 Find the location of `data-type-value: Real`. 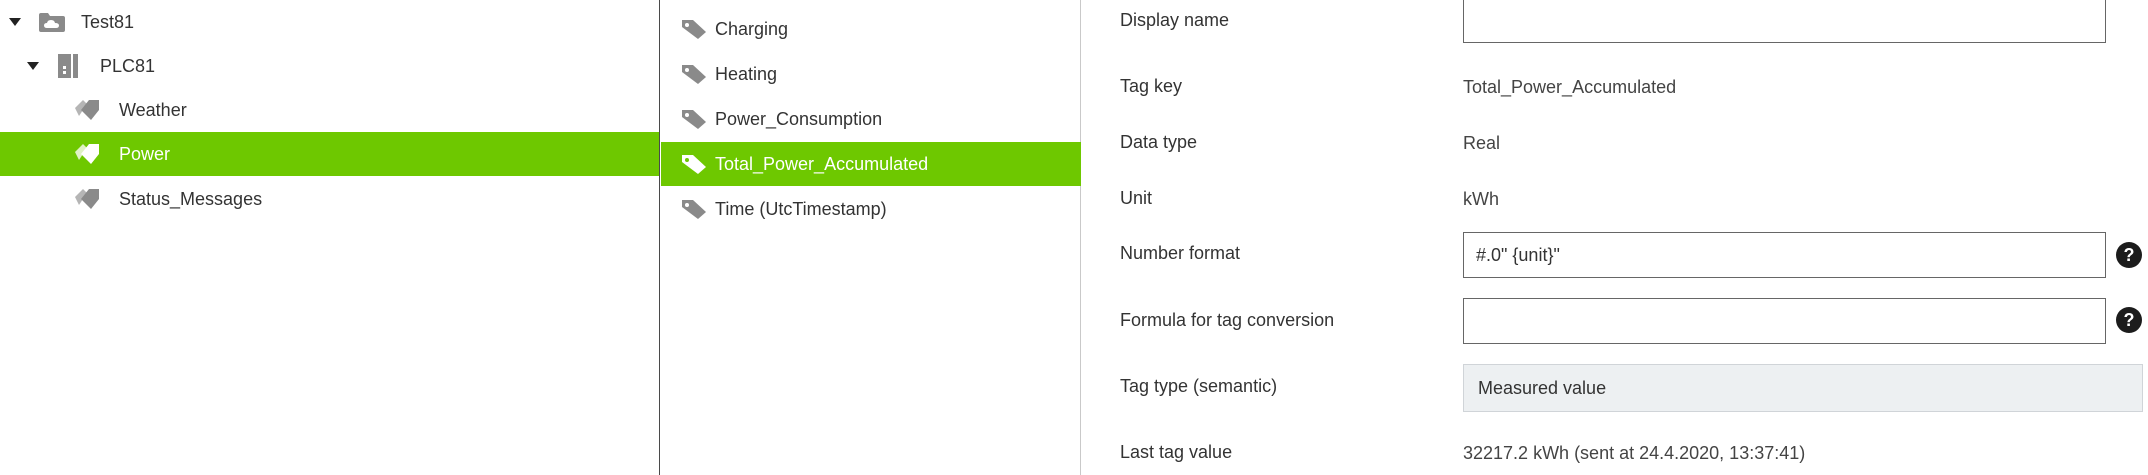

data-type-value: Real is located at coordinates (1482, 143).